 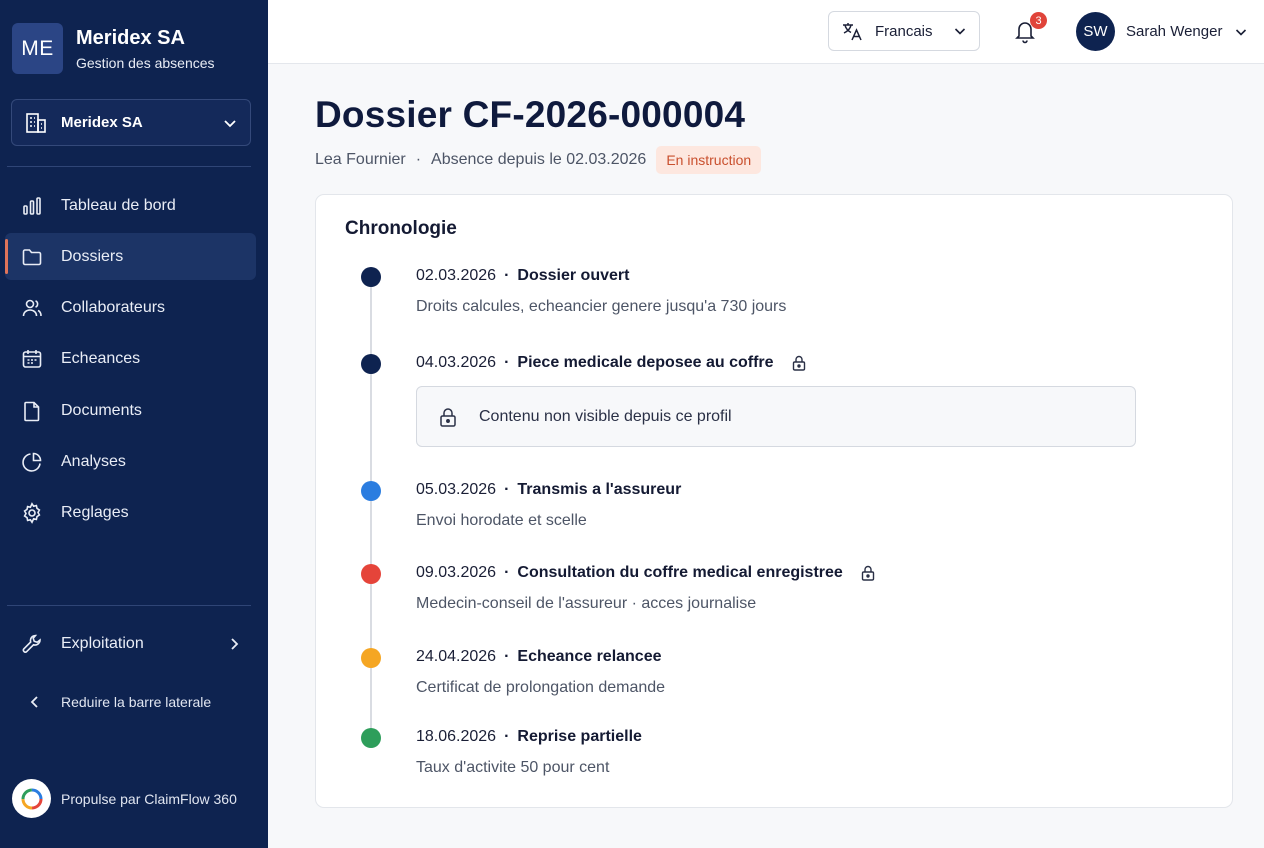 I want to click on sidebar-item-echeances: Echeances, so click(x=130, y=359).